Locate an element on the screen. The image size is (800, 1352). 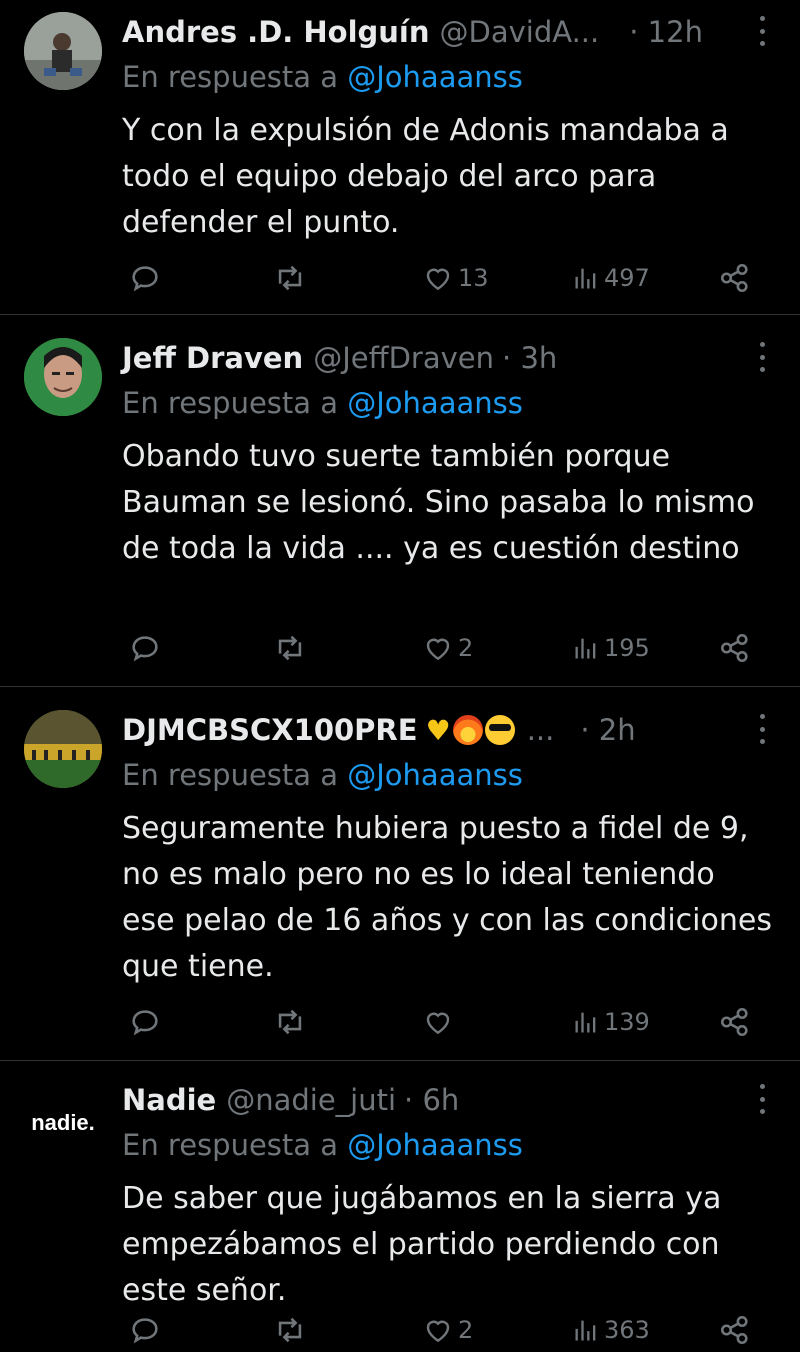
views-button: 195 is located at coordinates (611, 648).